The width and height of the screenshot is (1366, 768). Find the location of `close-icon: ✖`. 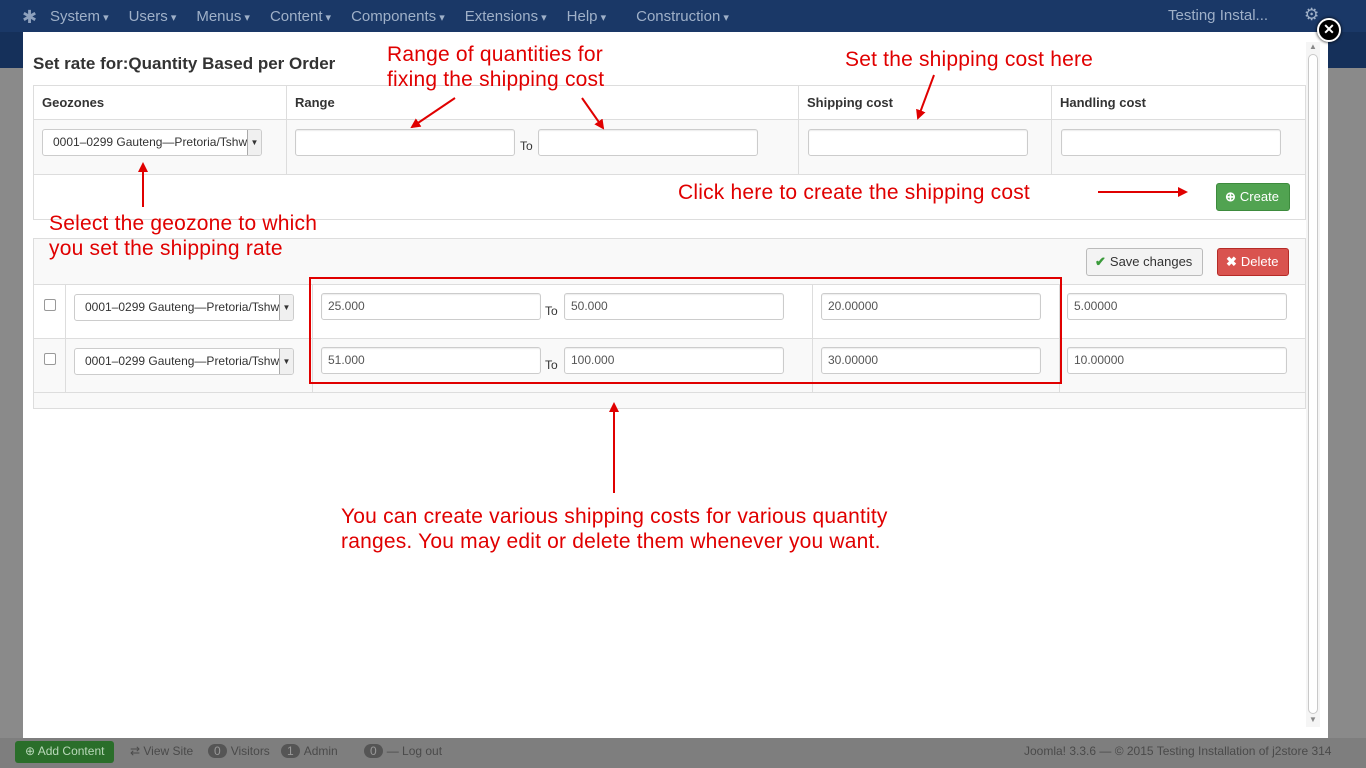

close-icon: ✖ is located at coordinates (1231, 261).